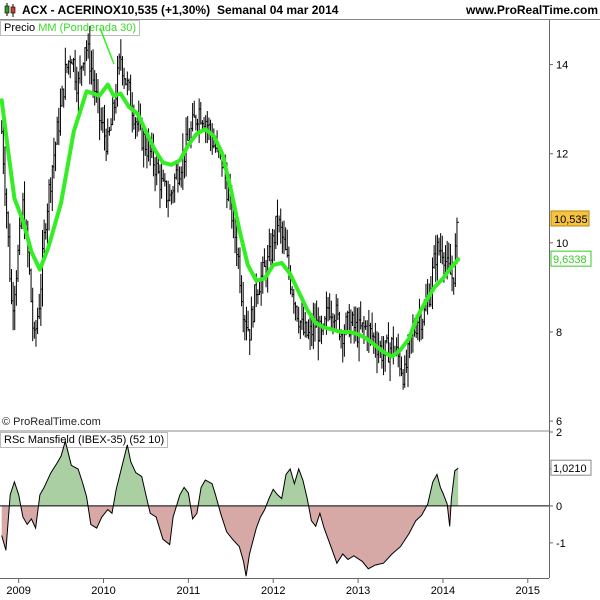 The image size is (600, 600). What do you see at coordinates (559, 333) in the screenshot?
I see `price-y-tick-label: 8` at bounding box center [559, 333].